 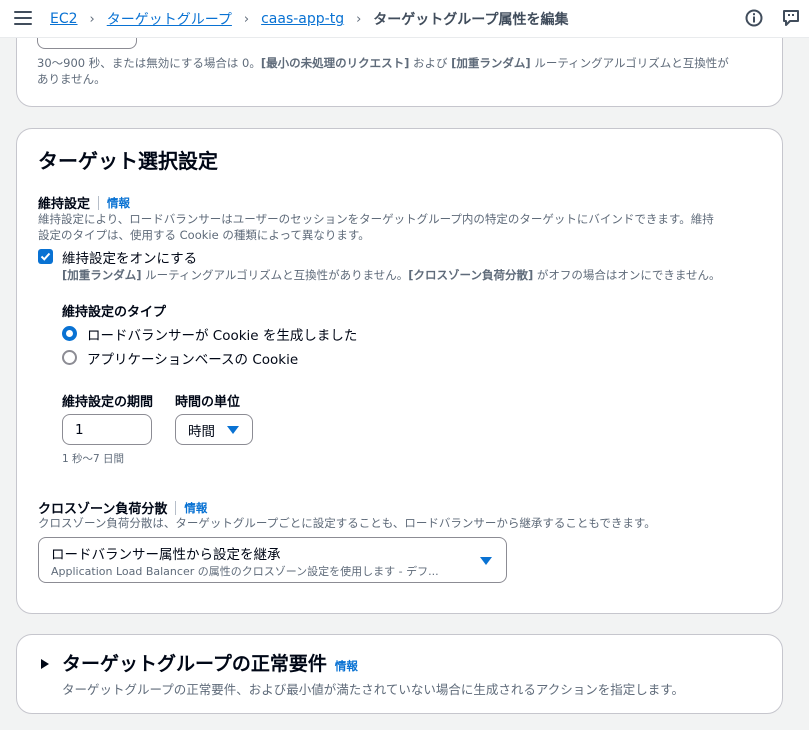 What do you see at coordinates (791, 18) in the screenshot?
I see `feedback-icon` at bounding box center [791, 18].